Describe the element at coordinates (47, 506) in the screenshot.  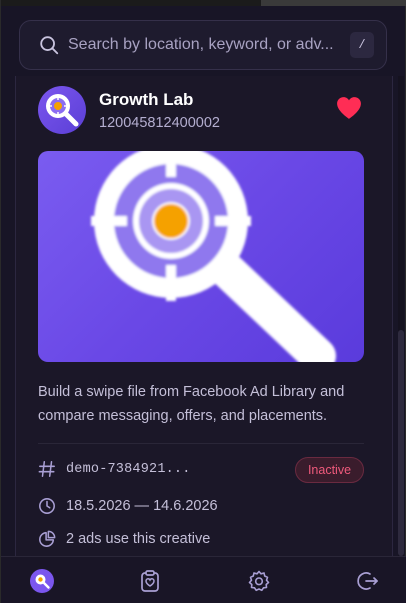
I see `clock-icon` at that location.